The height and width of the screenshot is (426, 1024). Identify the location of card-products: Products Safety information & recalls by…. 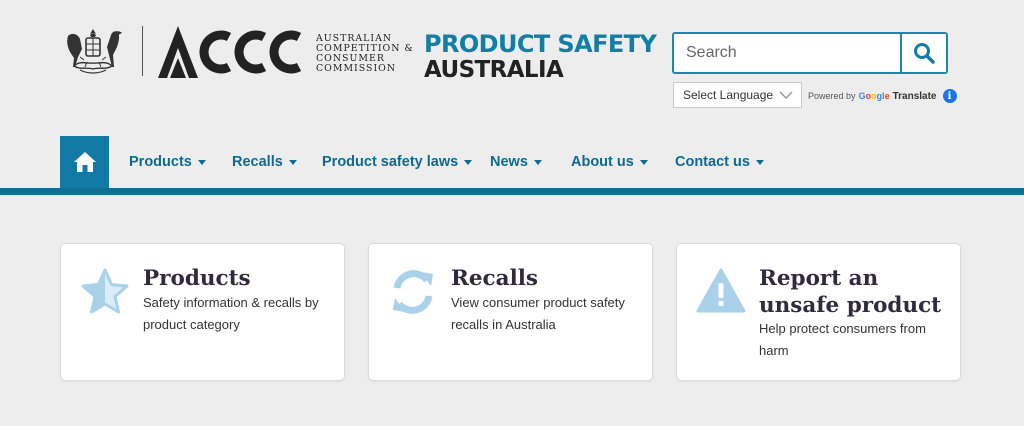
(202, 312).